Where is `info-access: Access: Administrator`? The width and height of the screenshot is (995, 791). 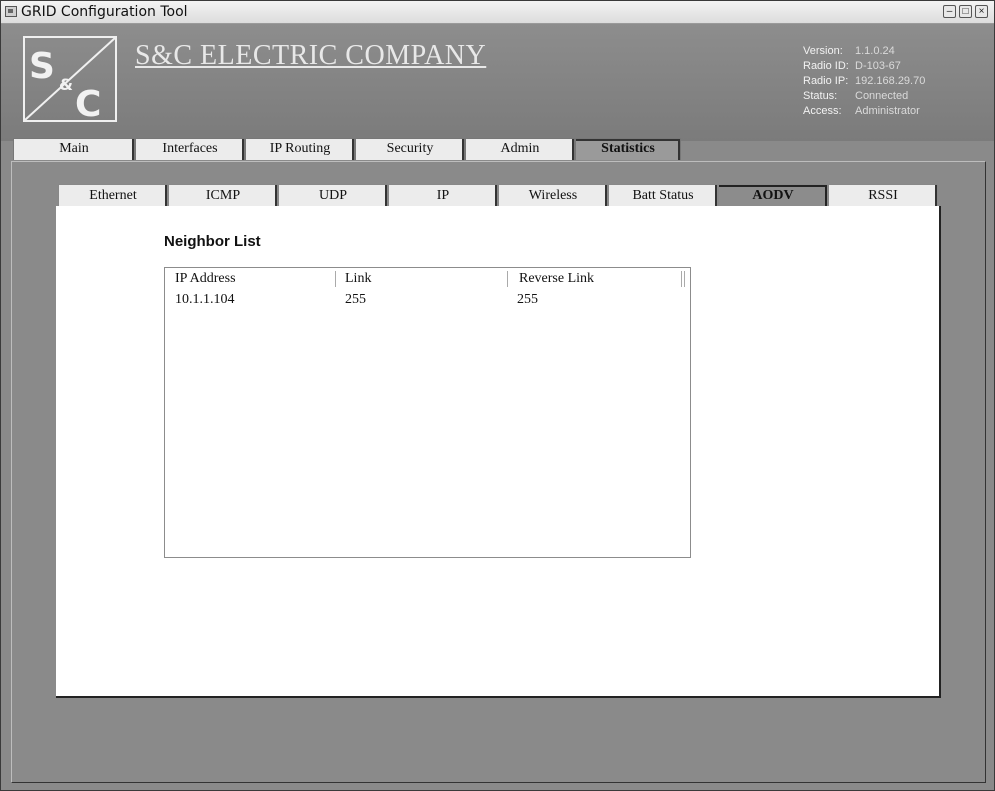 info-access: Access: Administrator is located at coordinates (861, 111).